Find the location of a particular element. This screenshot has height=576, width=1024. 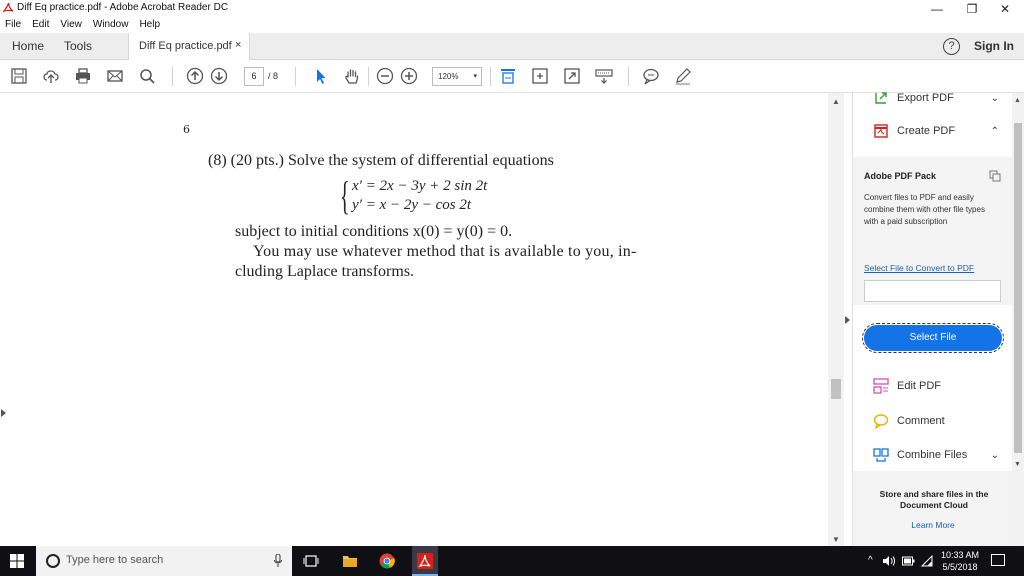

save-icon is located at coordinates (19, 76).